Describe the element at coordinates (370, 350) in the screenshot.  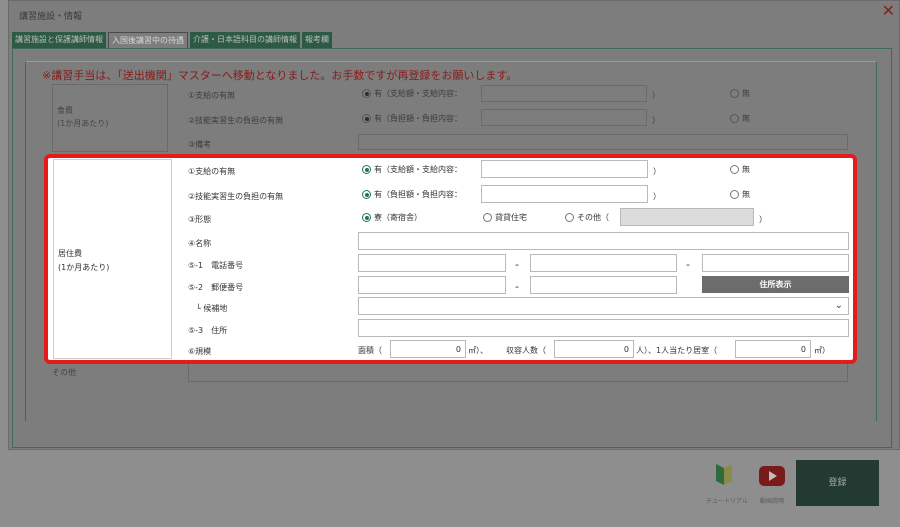
I see `area-label: 面積（` at that location.